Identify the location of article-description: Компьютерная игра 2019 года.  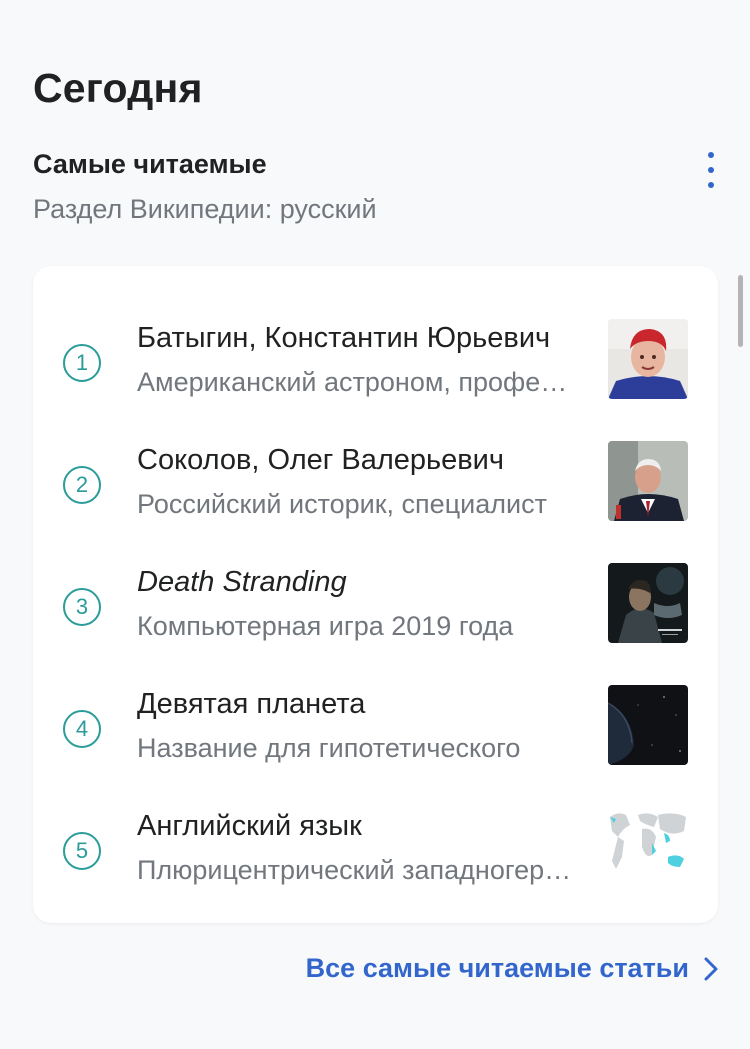
(325, 626).